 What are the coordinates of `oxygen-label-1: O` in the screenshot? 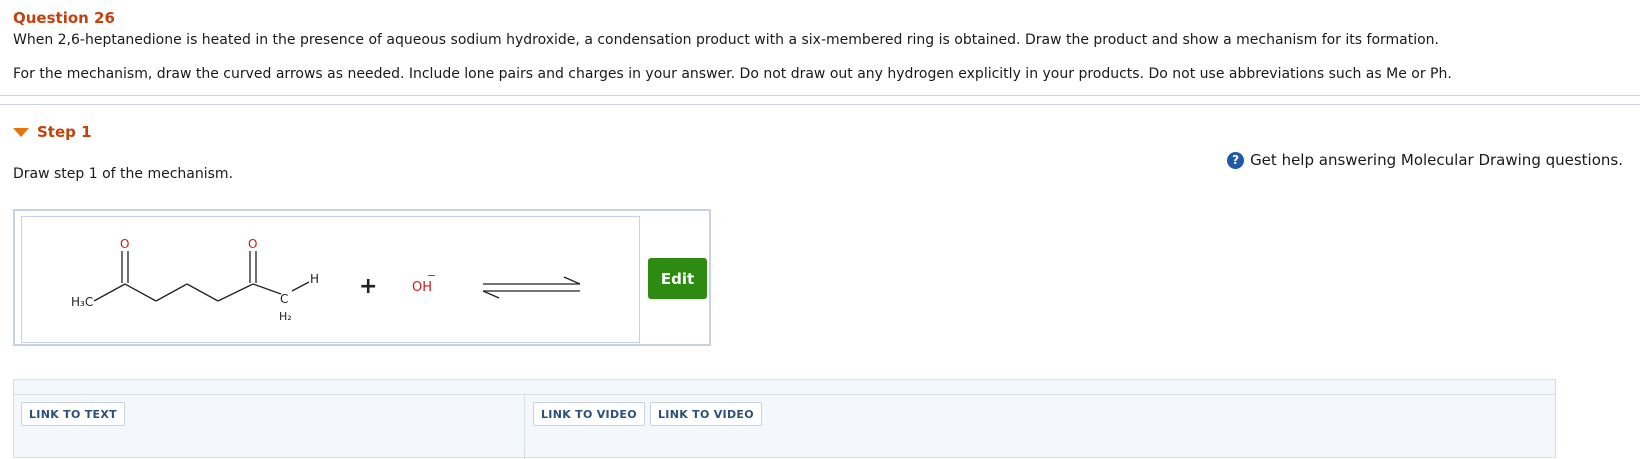 It's located at (124, 244).